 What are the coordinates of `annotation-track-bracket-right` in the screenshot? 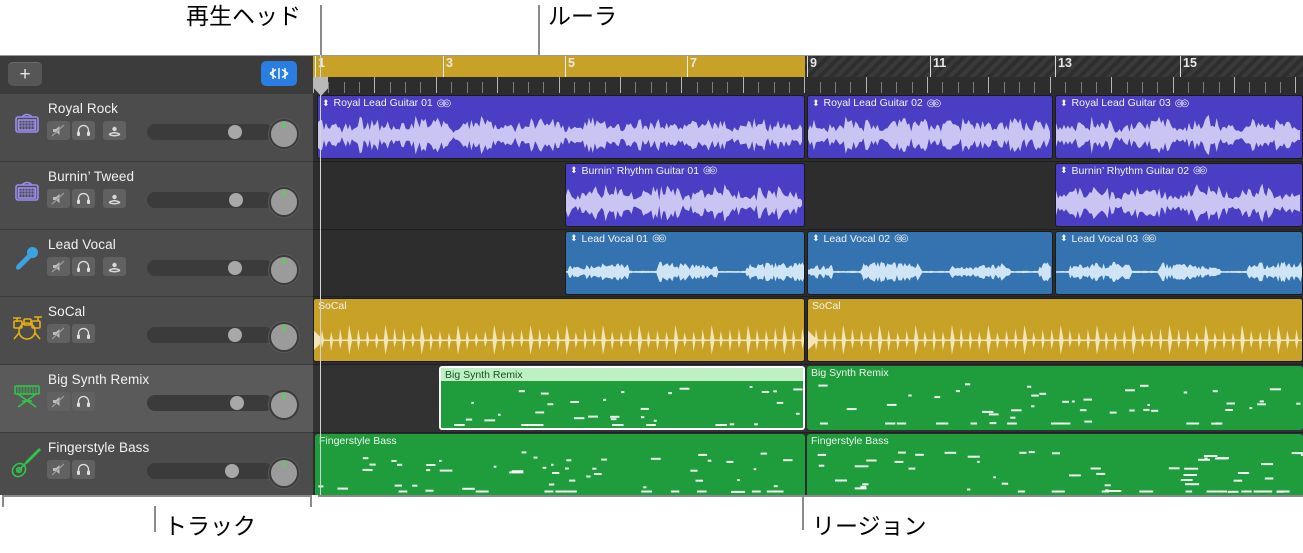 It's located at (311, 501).